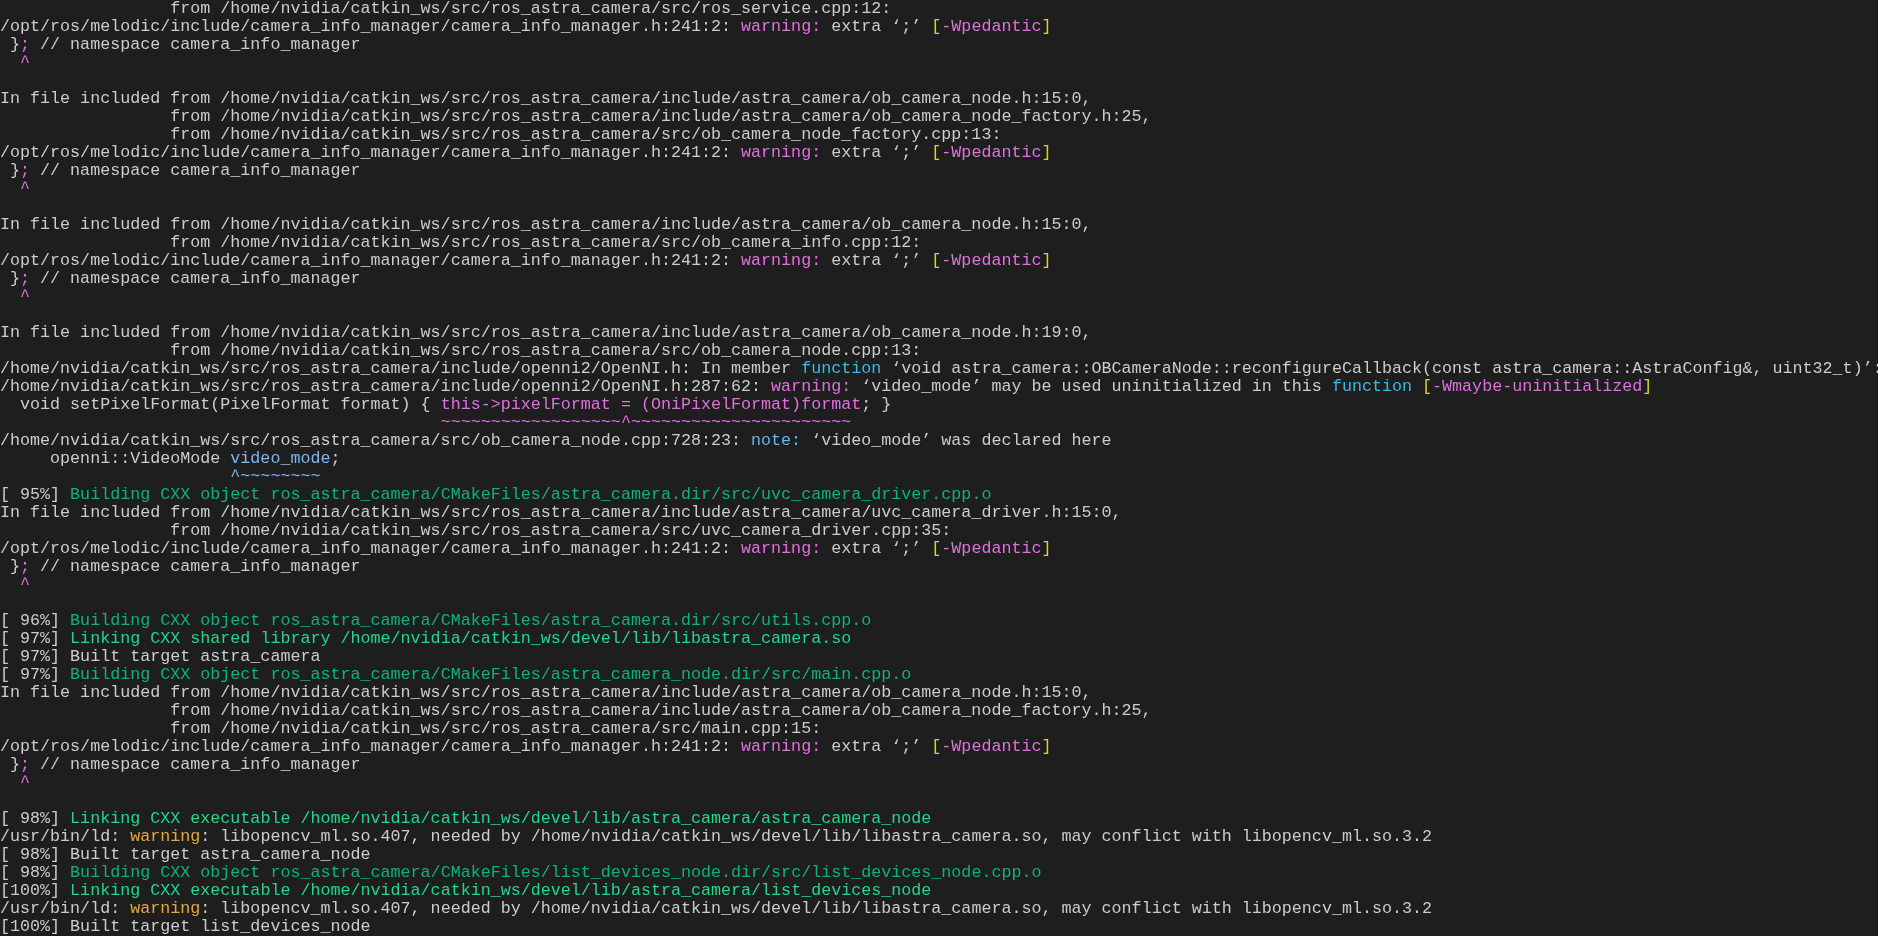 Image resolution: width=1878 pixels, height=936 pixels. I want to click on terminal-line: /home/nvidia/catkin_ws/src/ros_astra_camera/include/openni2/OpenNI.h:287:62: warning: ‘video_mode’ may be used uninitialized in this function [-Wmaybe-uninitialized], so click(826, 387).